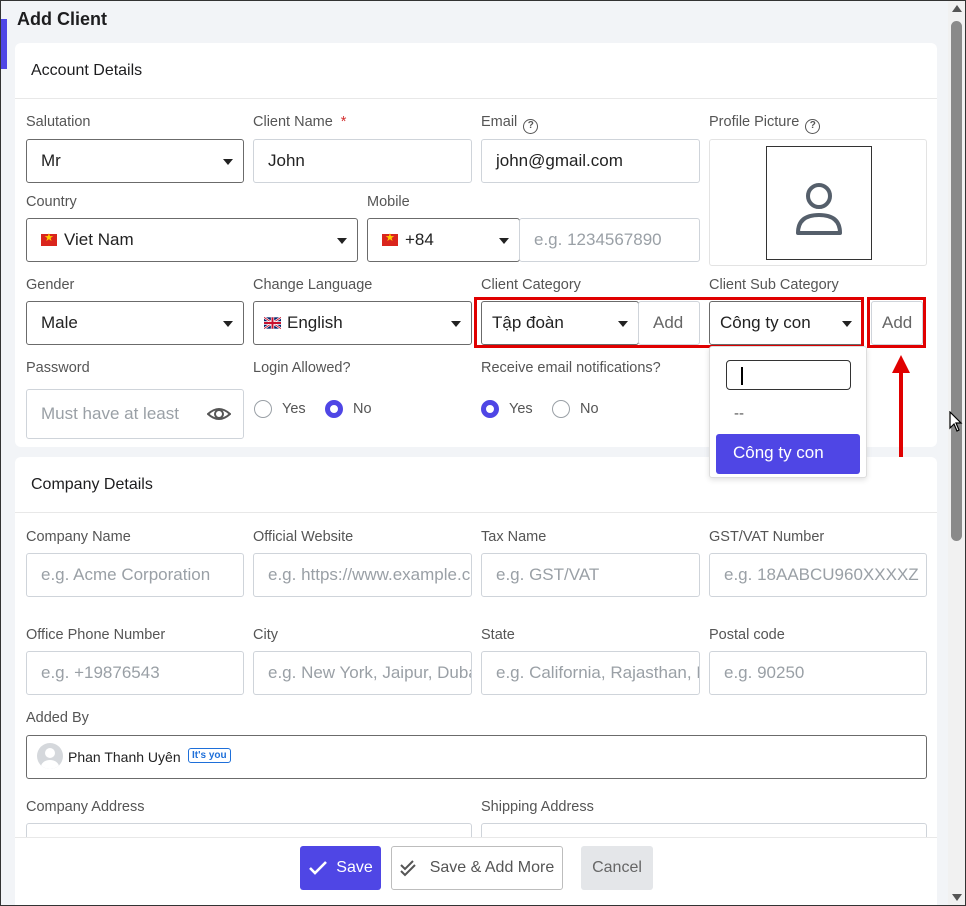 This screenshot has width=966, height=906. What do you see at coordinates (78, 537) in the screenshot?
I see `company-name-label: Company Name` at bounding box center [78, 537].